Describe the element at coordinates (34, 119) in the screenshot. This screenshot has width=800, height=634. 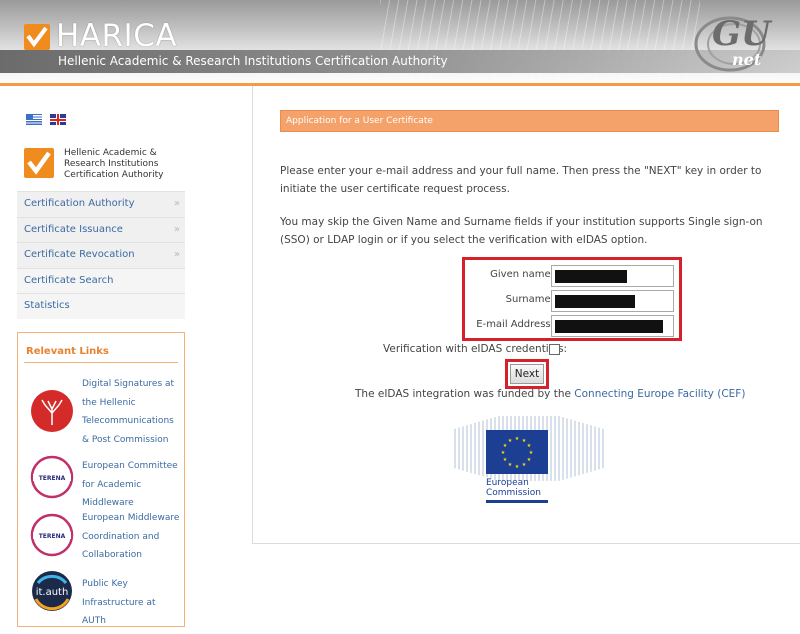
I see `greek-flag-icon` at that location.